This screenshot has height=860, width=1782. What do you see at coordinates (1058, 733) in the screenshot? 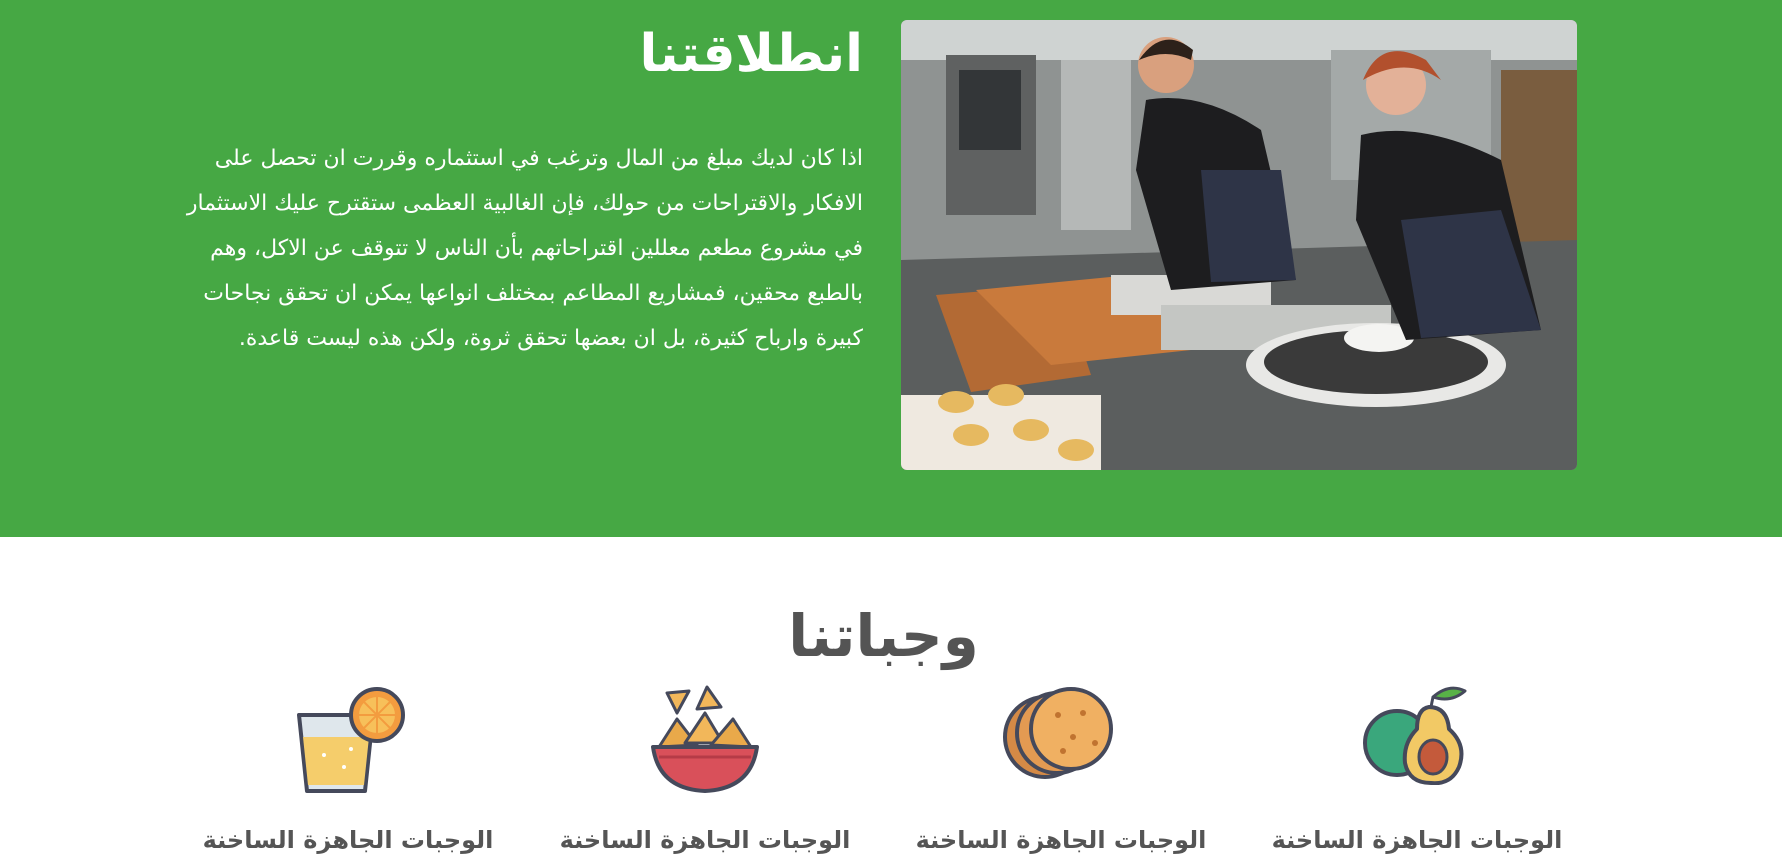
I see `tortilla-icon` at bounding box center [1058, 733].